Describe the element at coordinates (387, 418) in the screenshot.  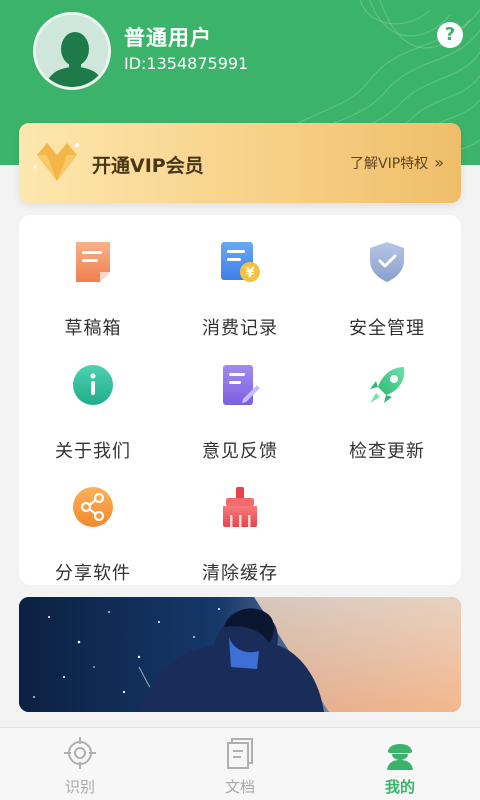
I see `menu-item-check-update: 检查更新` at that location.